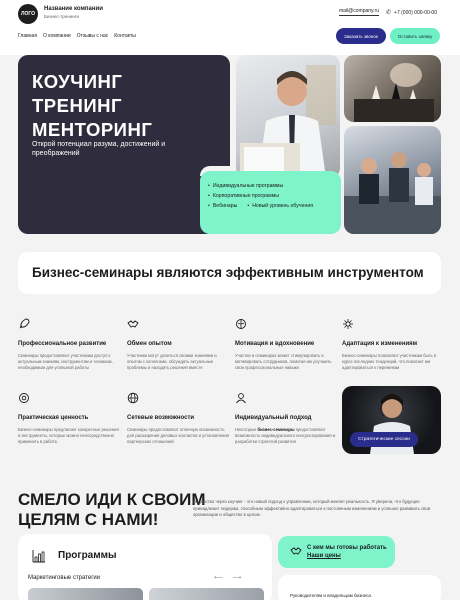 The image size is (460, 600). Describe the element at coordinates (149, 344) in the screenshot. I see `feature-title: Обмен опытом` at that location.